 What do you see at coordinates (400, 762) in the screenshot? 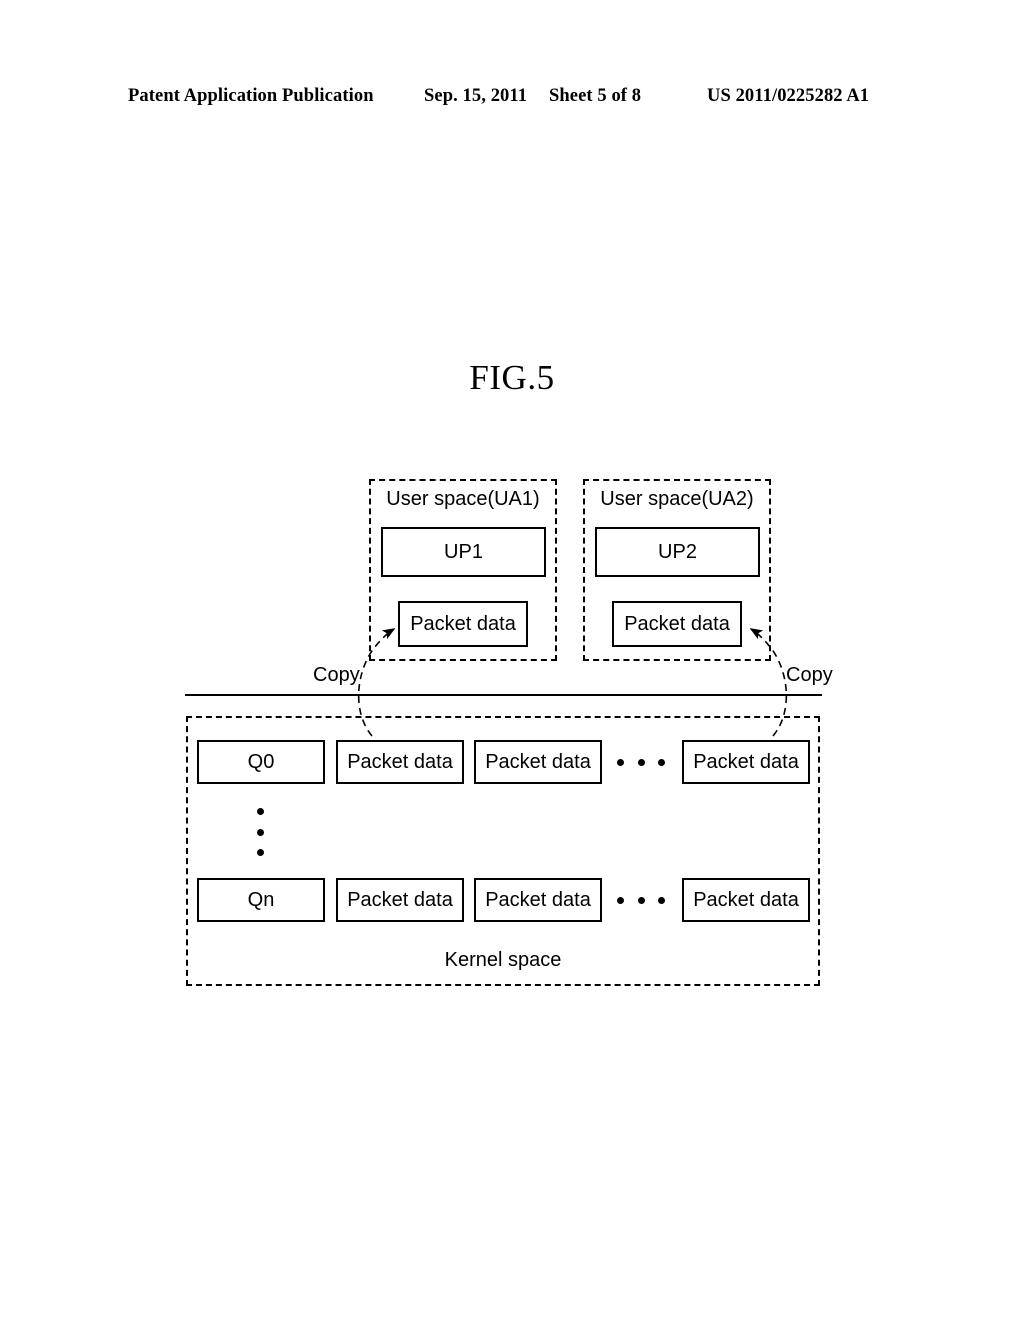
I see `kernel-packet-data-q0-0: Packet data` at bounding box center [400, 762].